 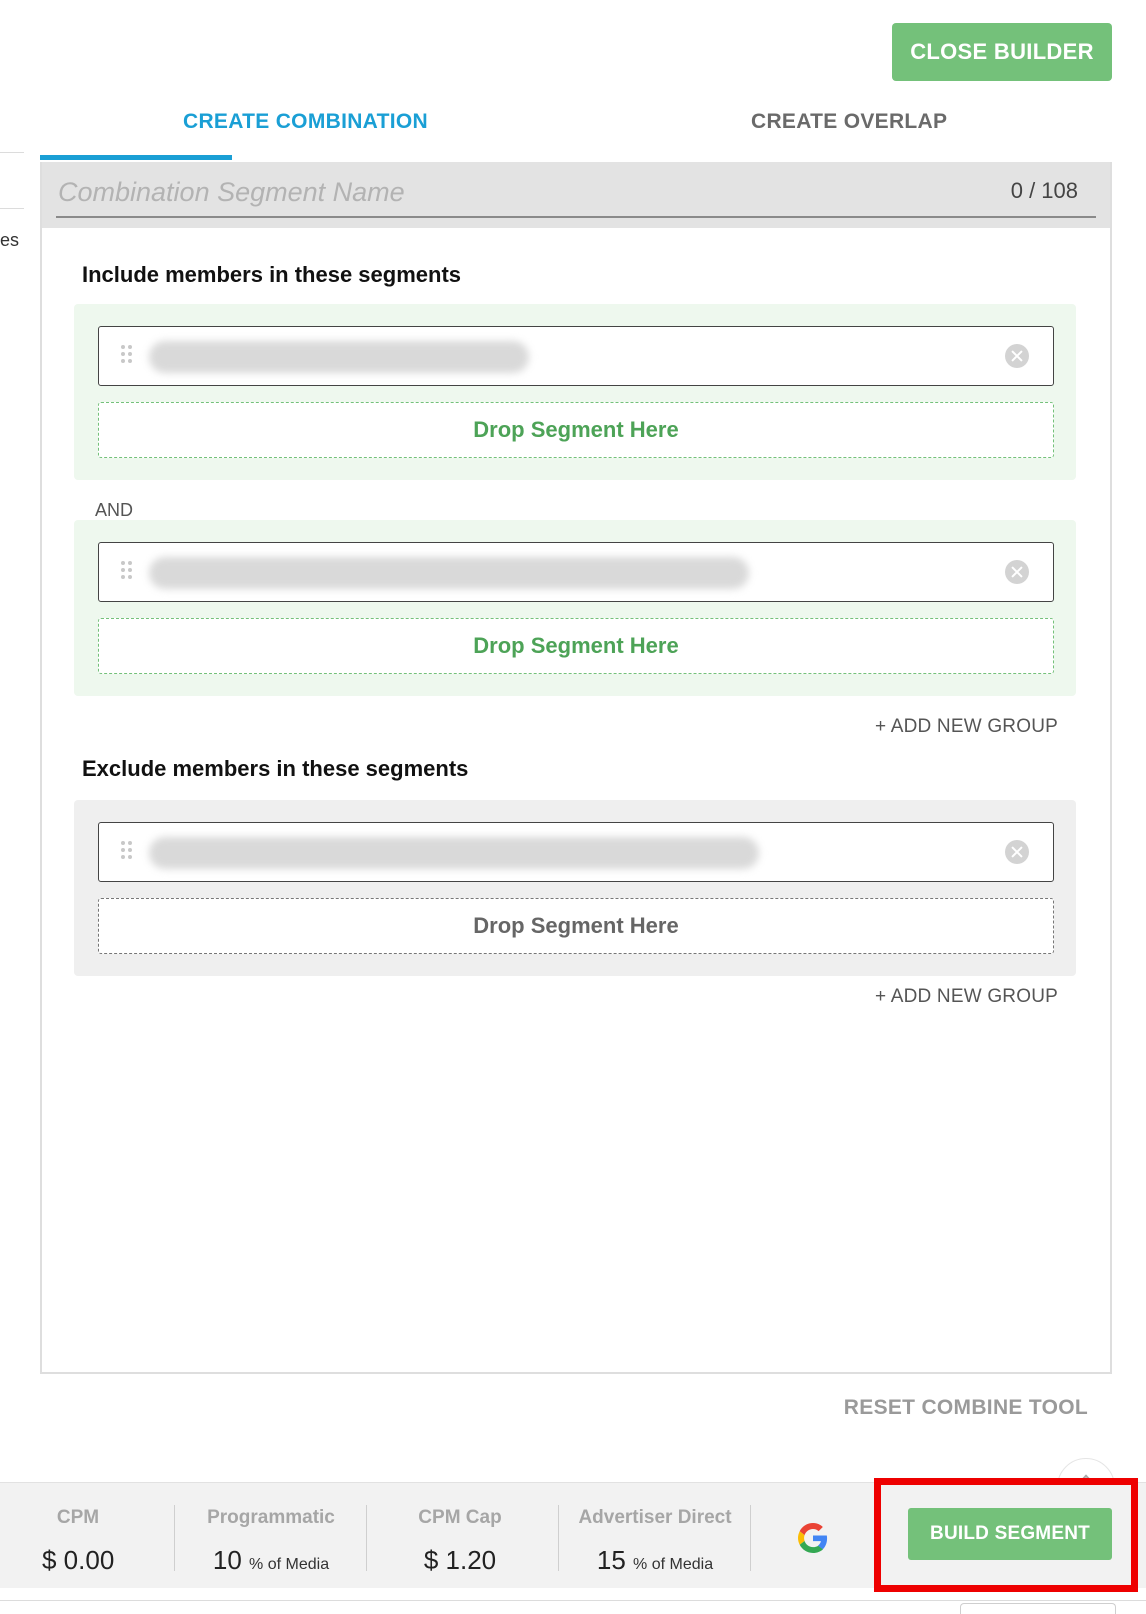 What do you see at coordinates (611, 1560) in the screenshot?
I see `advertiser-direct-value: 15` at bounding box center [611, 1560].